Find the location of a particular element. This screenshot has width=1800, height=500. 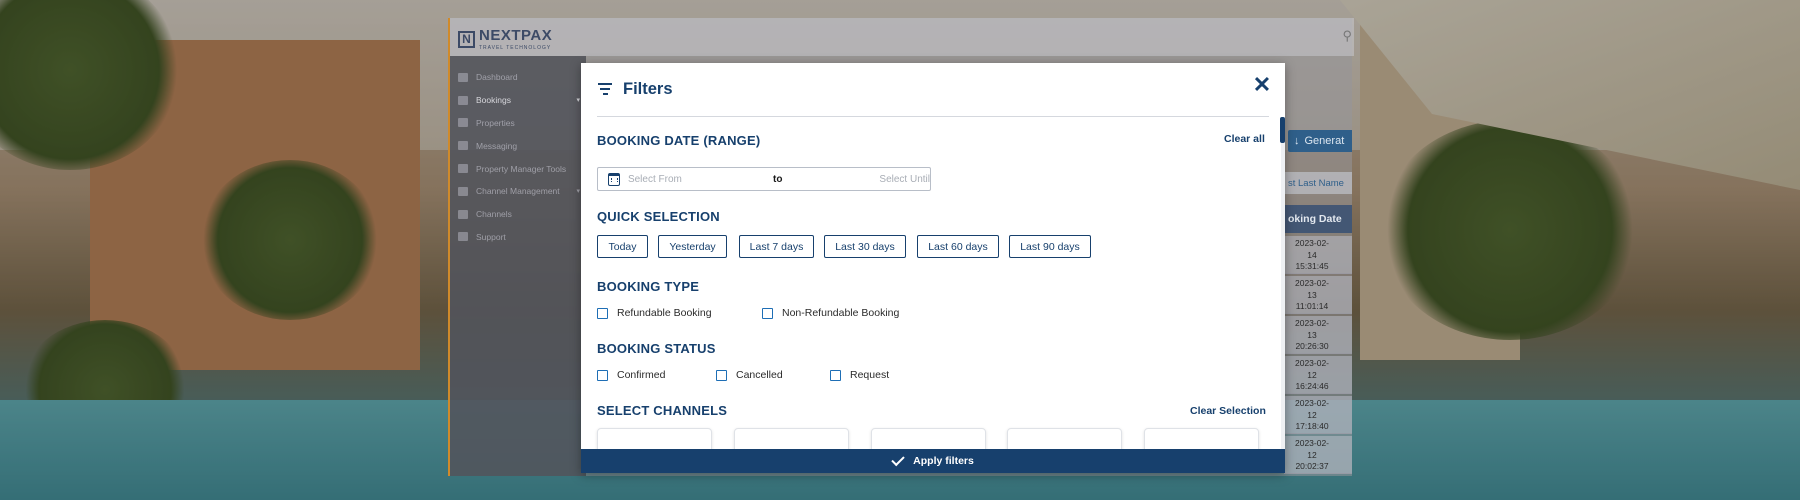

select-until-field: Select Until is located at coordinates (898, 179).